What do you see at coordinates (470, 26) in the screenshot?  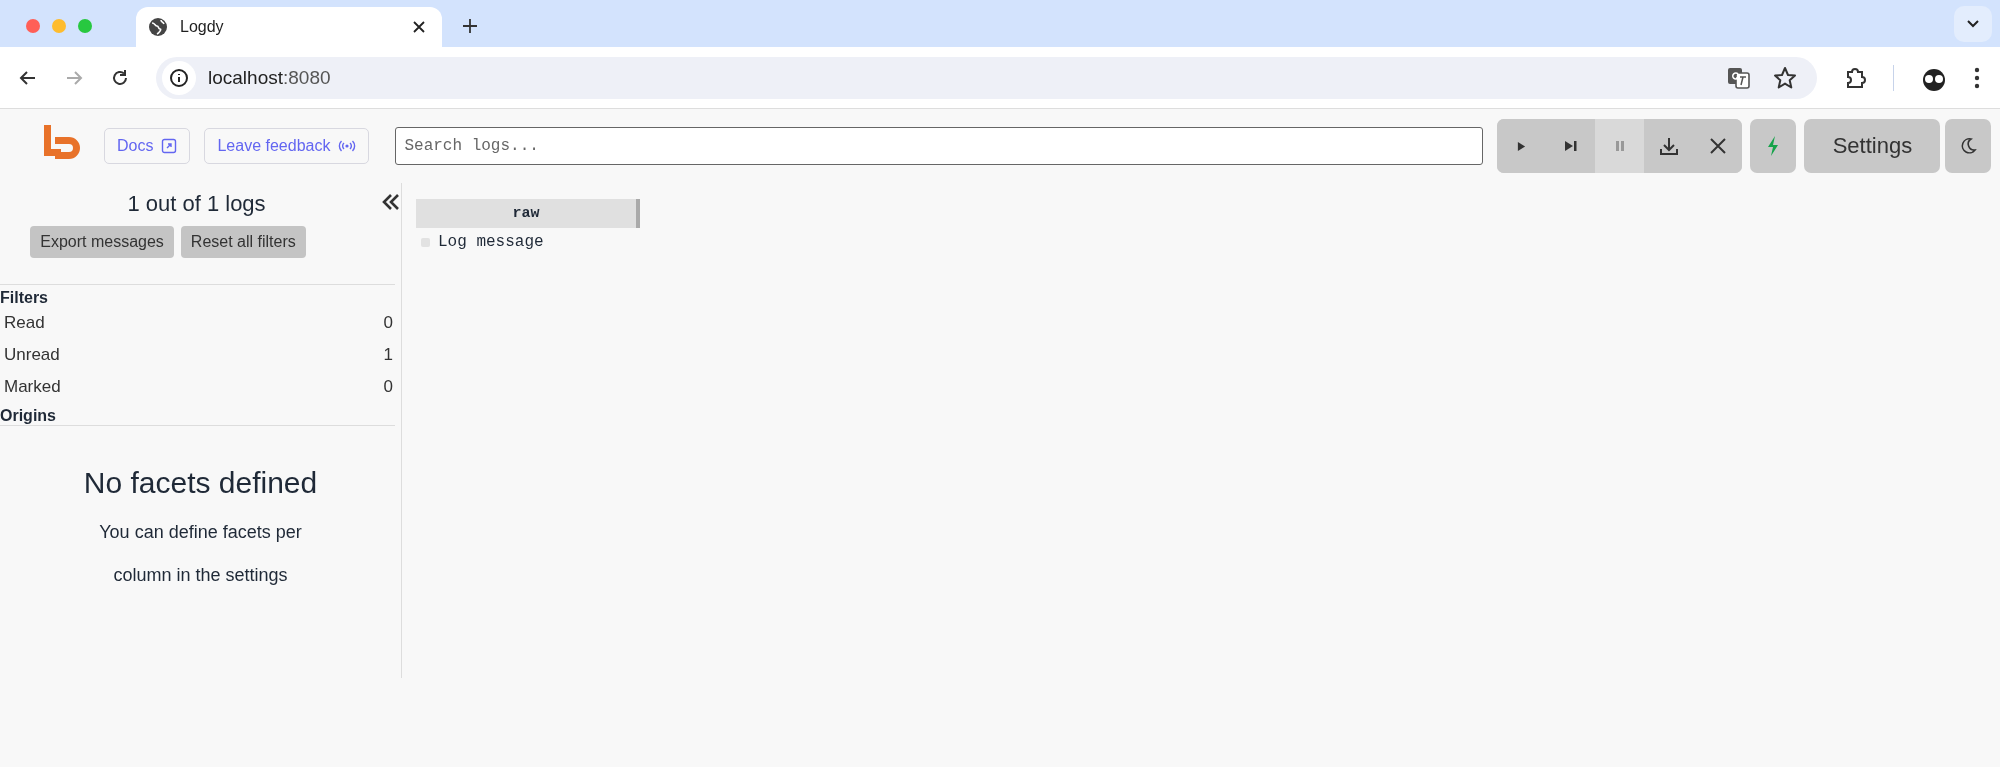 I see `plus-icon` at bounding box center [470, 26].